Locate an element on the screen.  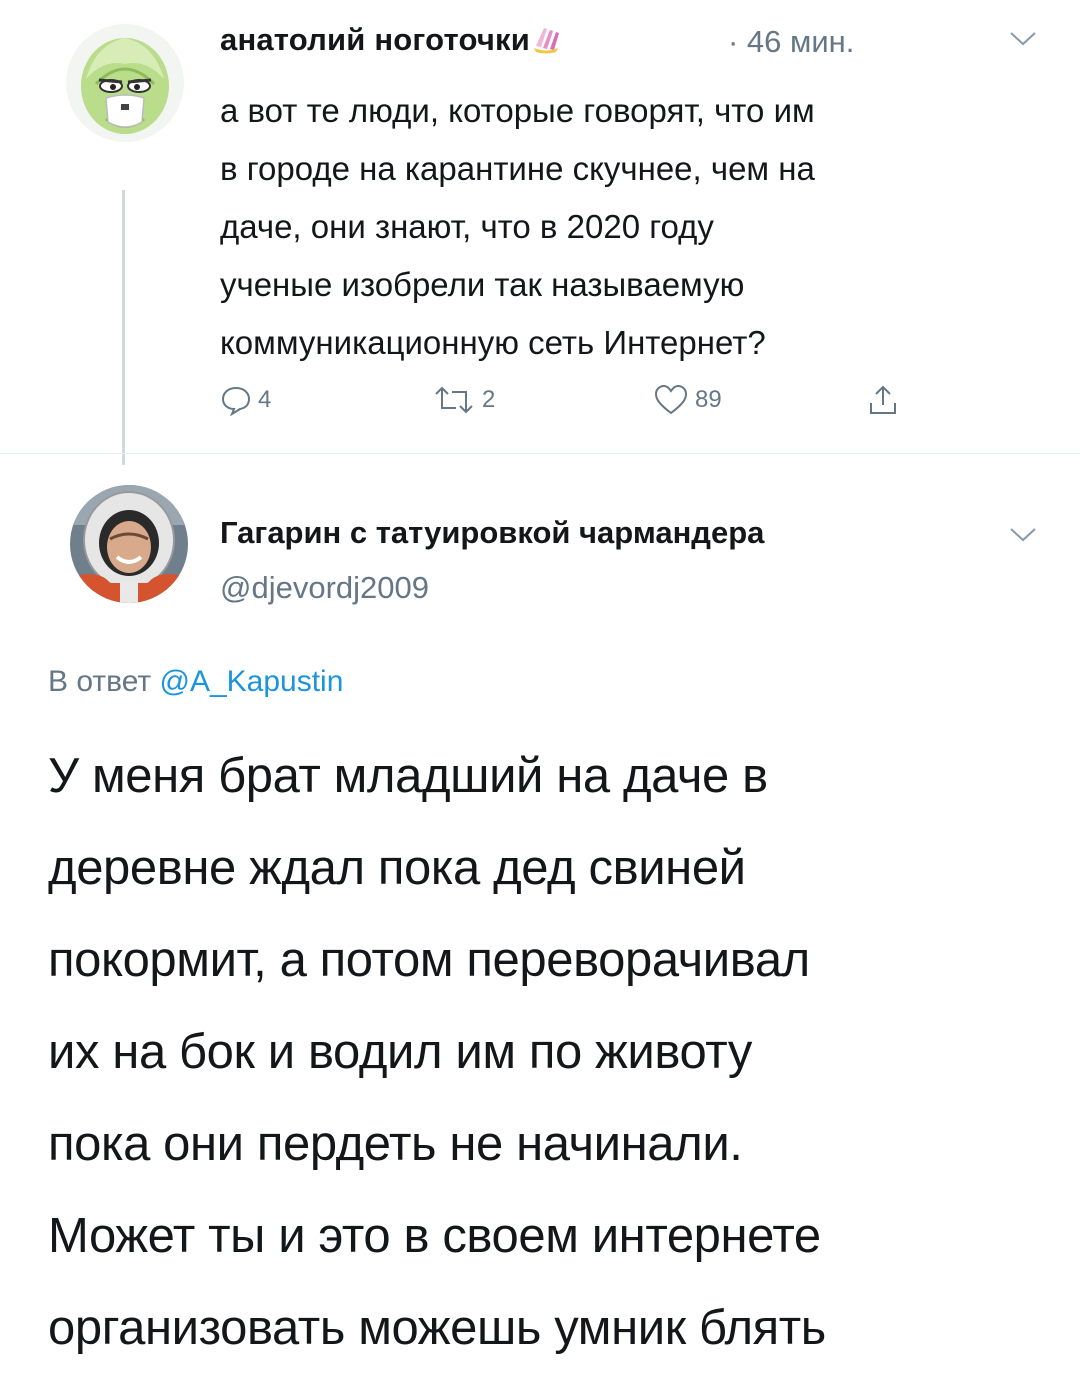
heart-icon is located at coordinates (671, 399).